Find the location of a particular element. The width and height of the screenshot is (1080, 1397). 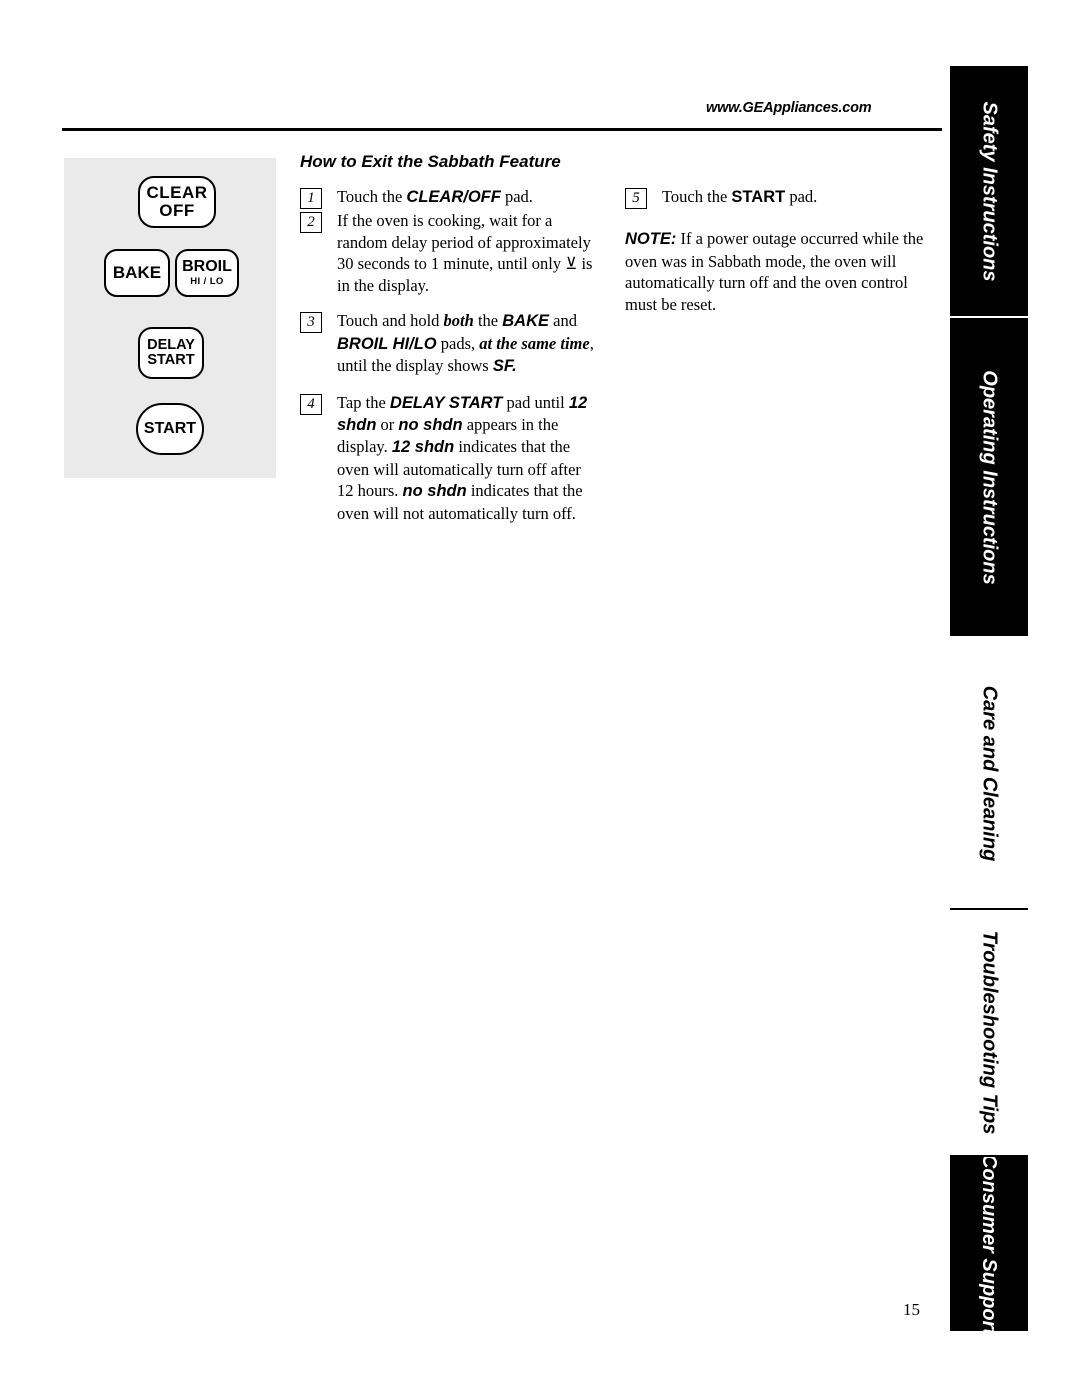

delay-start-pad: DELAY START is located at coordinates (171, 353).